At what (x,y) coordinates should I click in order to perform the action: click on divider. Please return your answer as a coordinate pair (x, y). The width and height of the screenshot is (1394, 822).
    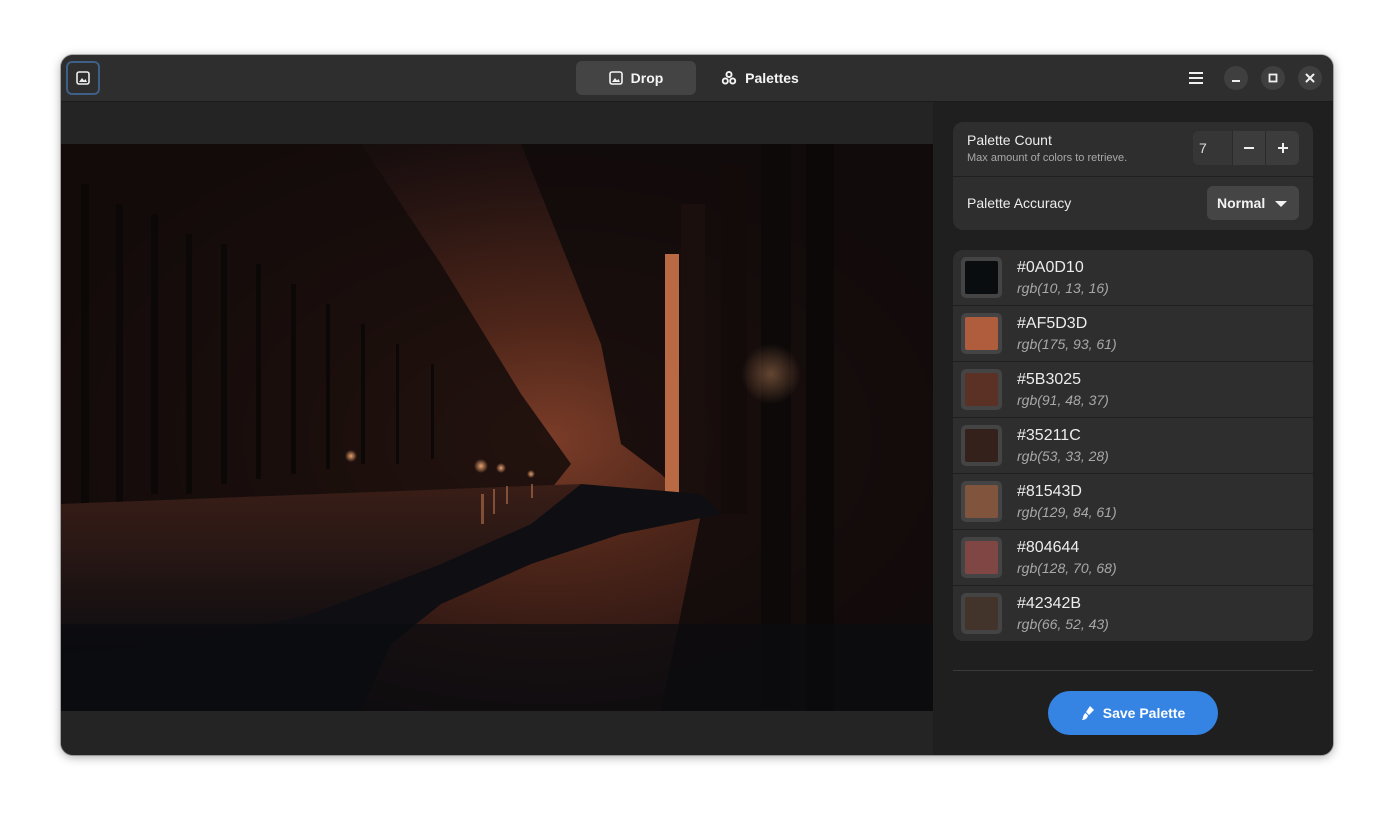
    Looking at the image, I should click on (1133, 670).